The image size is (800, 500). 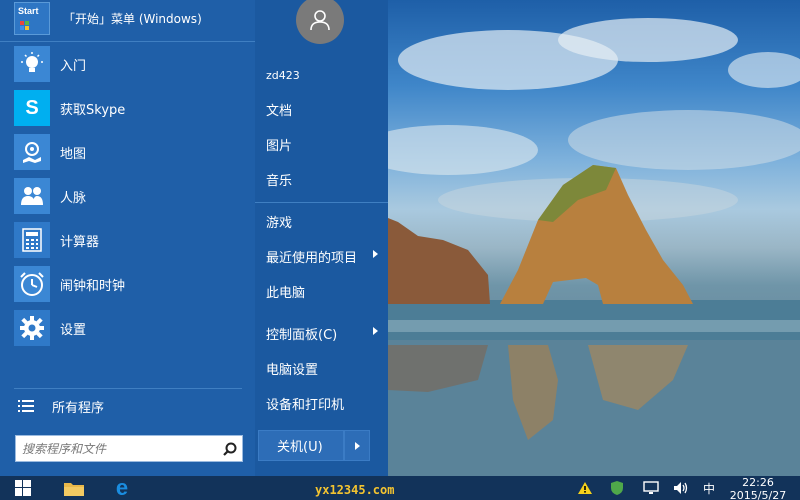 I want to click on shutdown-label: 关机(U), so click(x=300, y=447).